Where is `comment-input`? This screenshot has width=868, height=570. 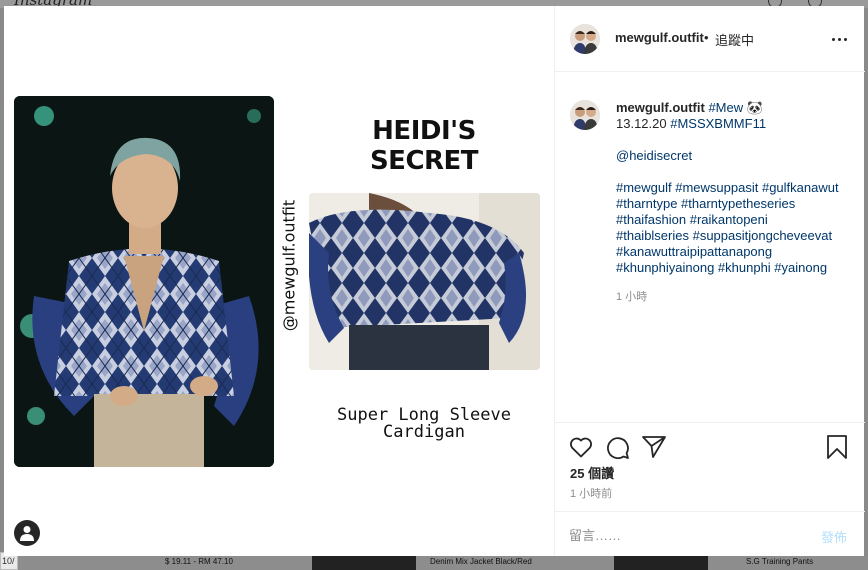
comment-input is located at coordinates (689, 535).